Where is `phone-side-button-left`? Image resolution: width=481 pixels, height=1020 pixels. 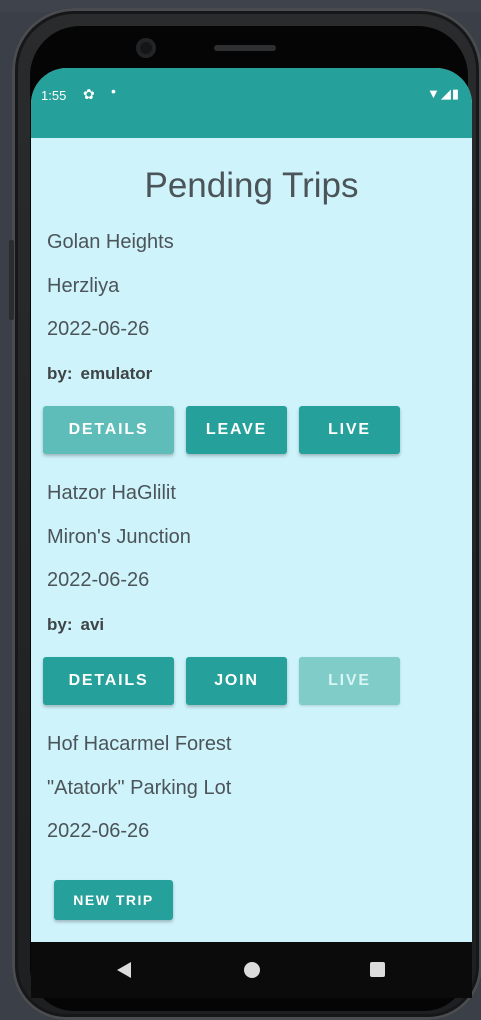
phone-side-button-left is located at coordinates (11, 280).